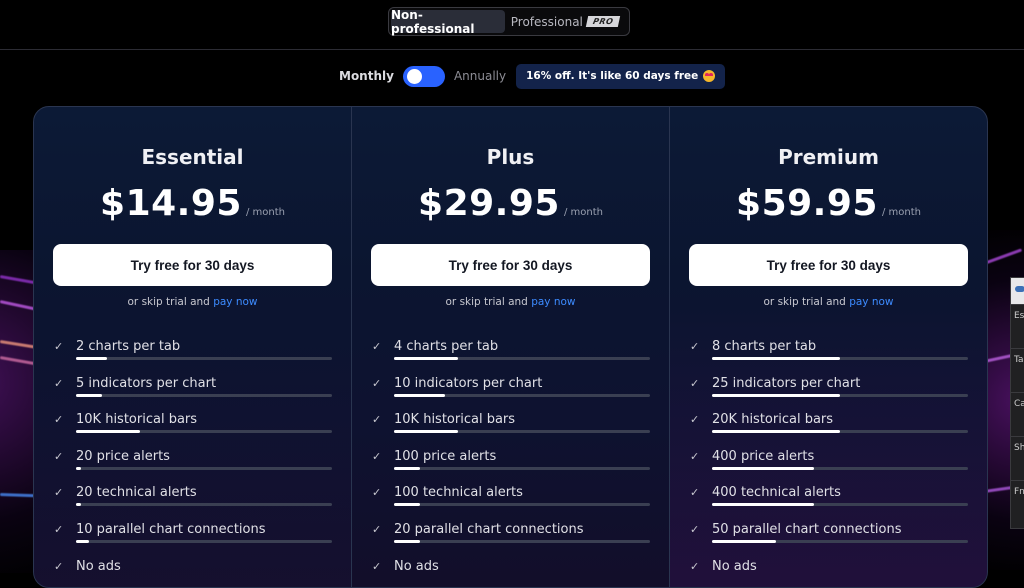  Describe the element at coordinates (193, 540) in the screenshot. I see `feature-item: ✓ 10 parallel chart connections` at that location.